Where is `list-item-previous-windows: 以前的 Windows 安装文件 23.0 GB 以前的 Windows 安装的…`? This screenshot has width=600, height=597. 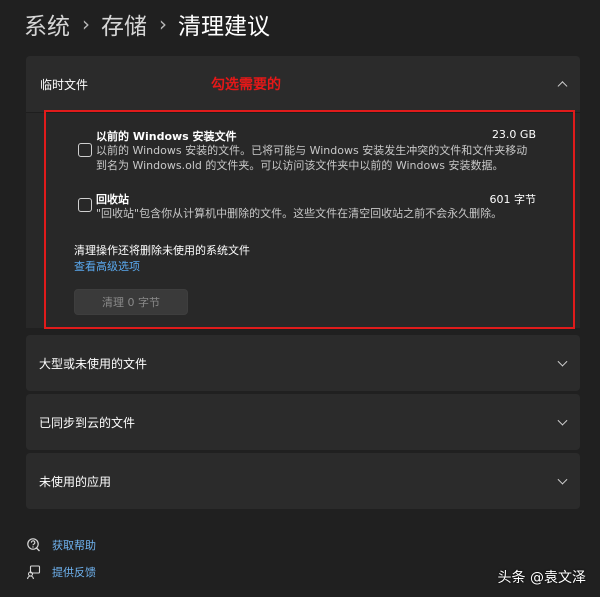
list-item-previous-windows: 以前的 Windows 安装文件 23.0 GB 以前的 Windows 安装的… is located at coordinates (309, 153).